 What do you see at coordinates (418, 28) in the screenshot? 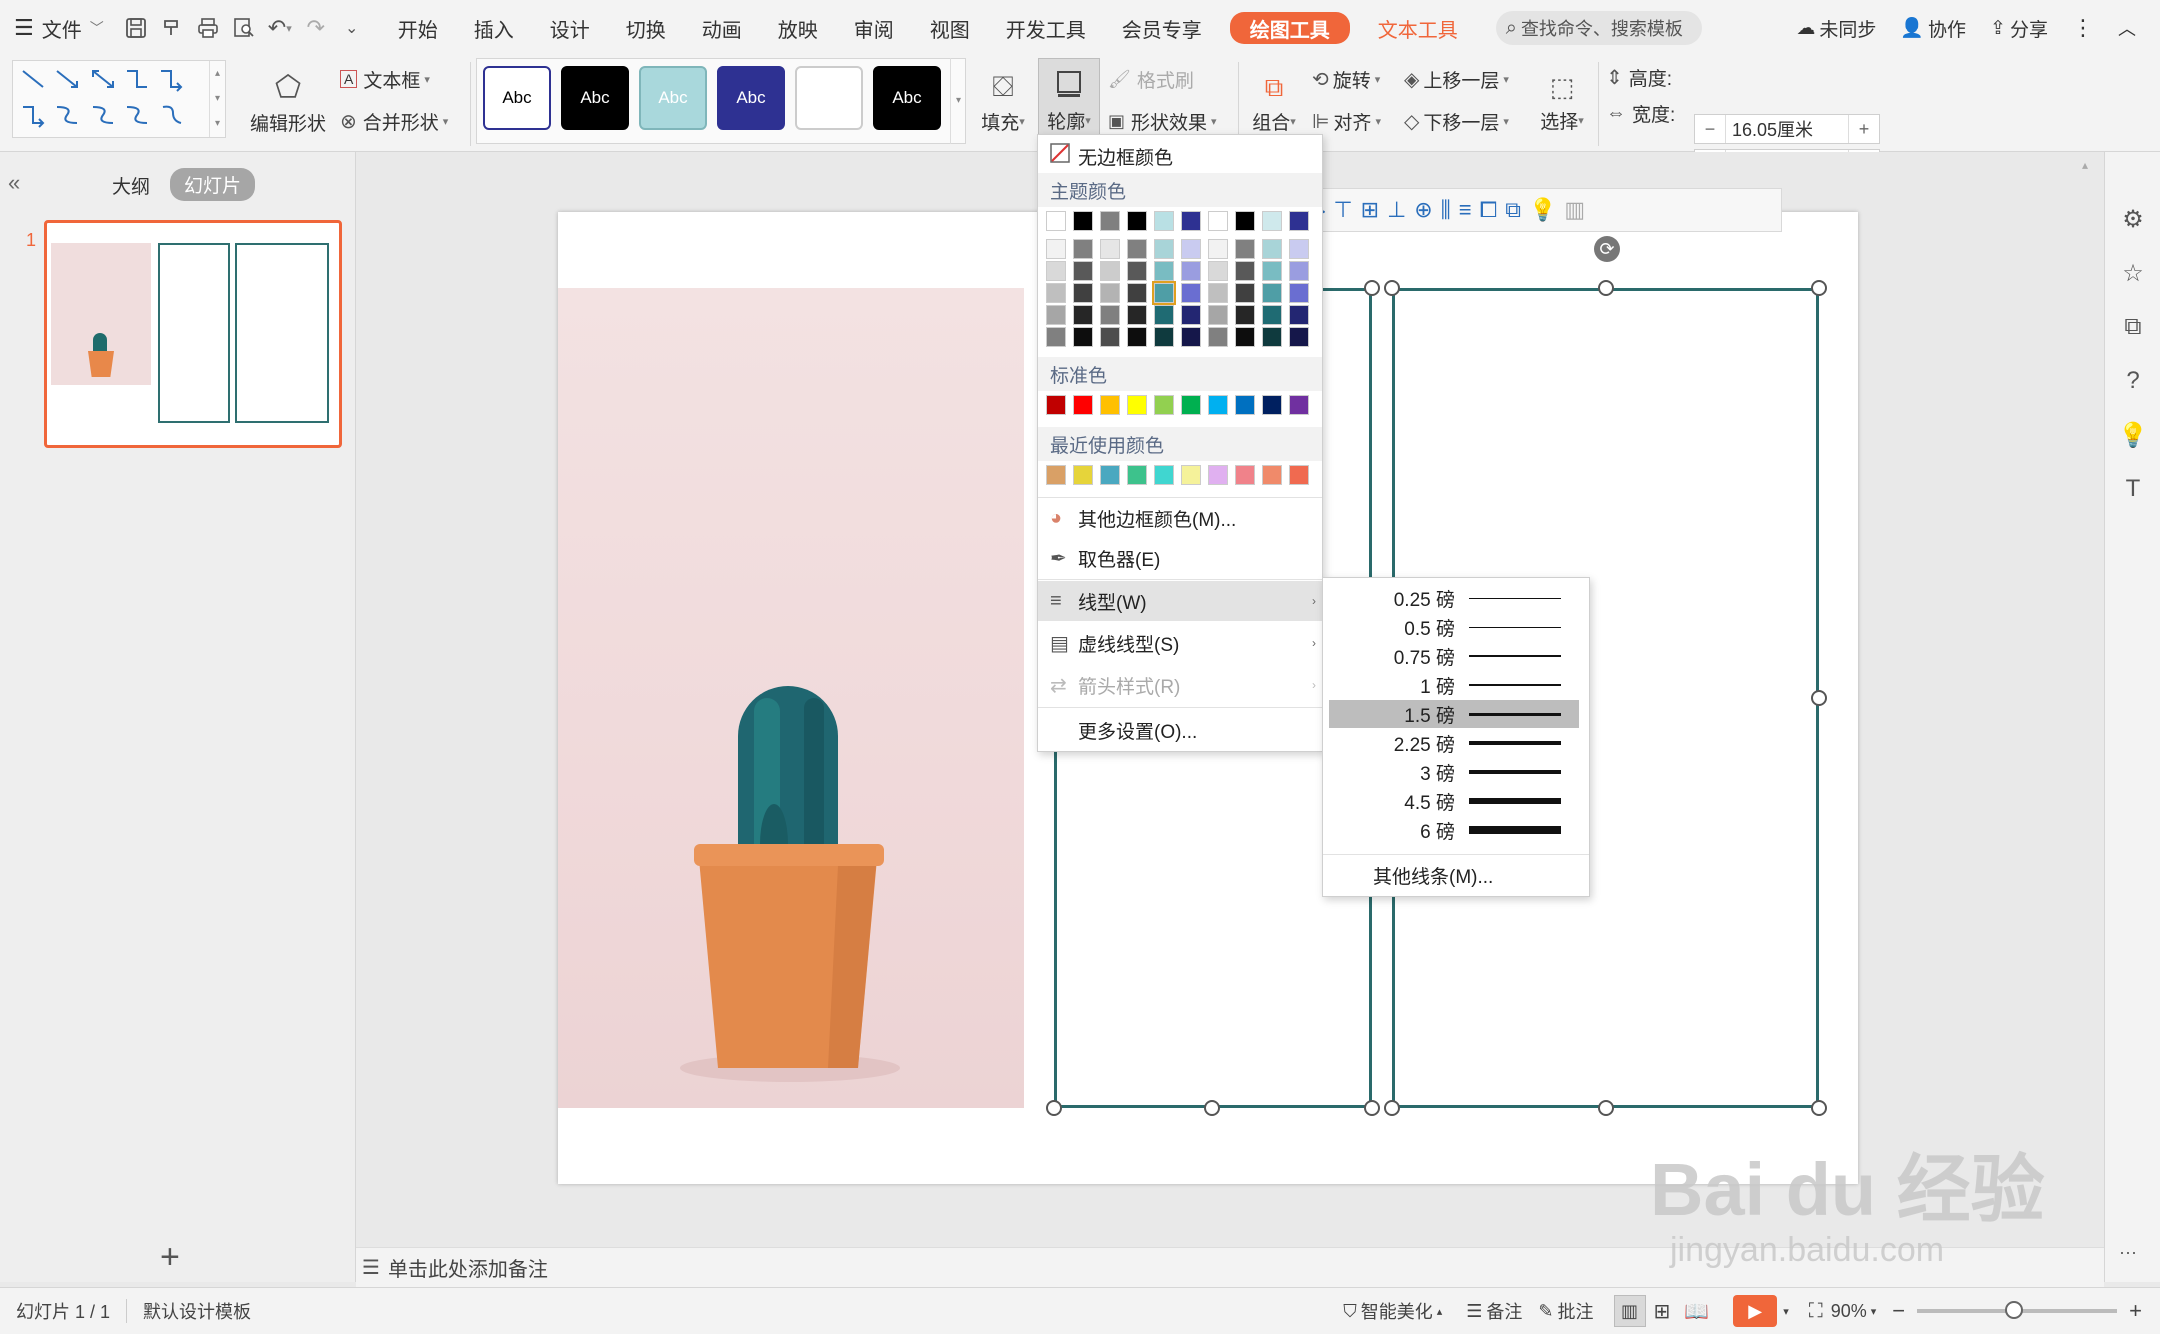
I see `tab-home: 开始` at bounding box center [418, 28].